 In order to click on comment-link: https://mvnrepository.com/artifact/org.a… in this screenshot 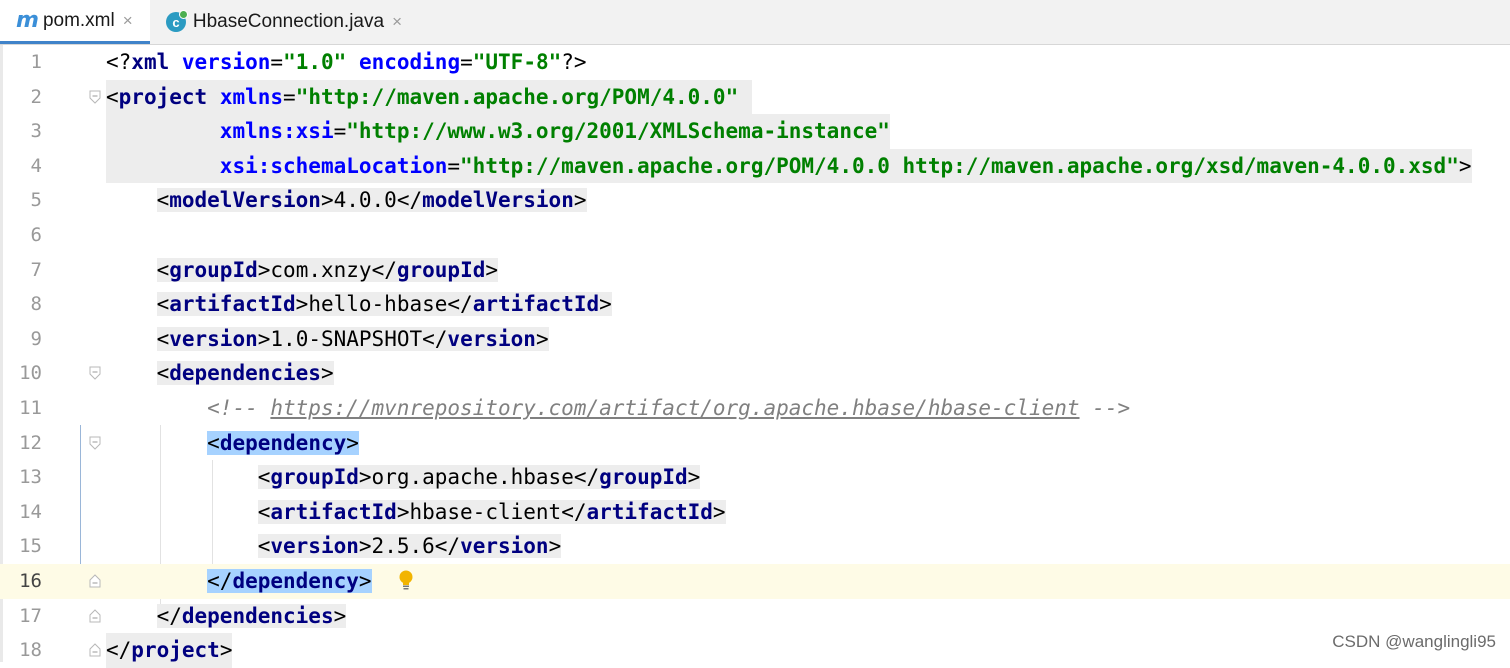, I will do `click(674, 408)`.